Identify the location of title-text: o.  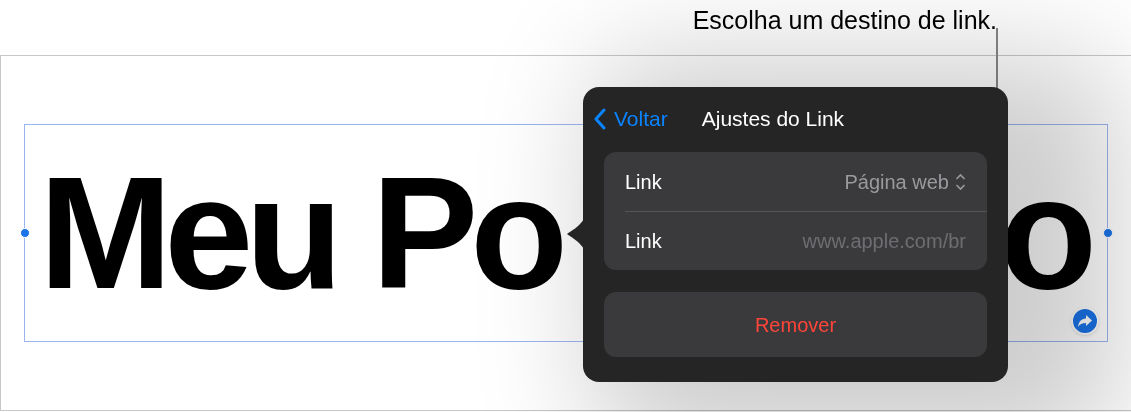
(1048, 233).